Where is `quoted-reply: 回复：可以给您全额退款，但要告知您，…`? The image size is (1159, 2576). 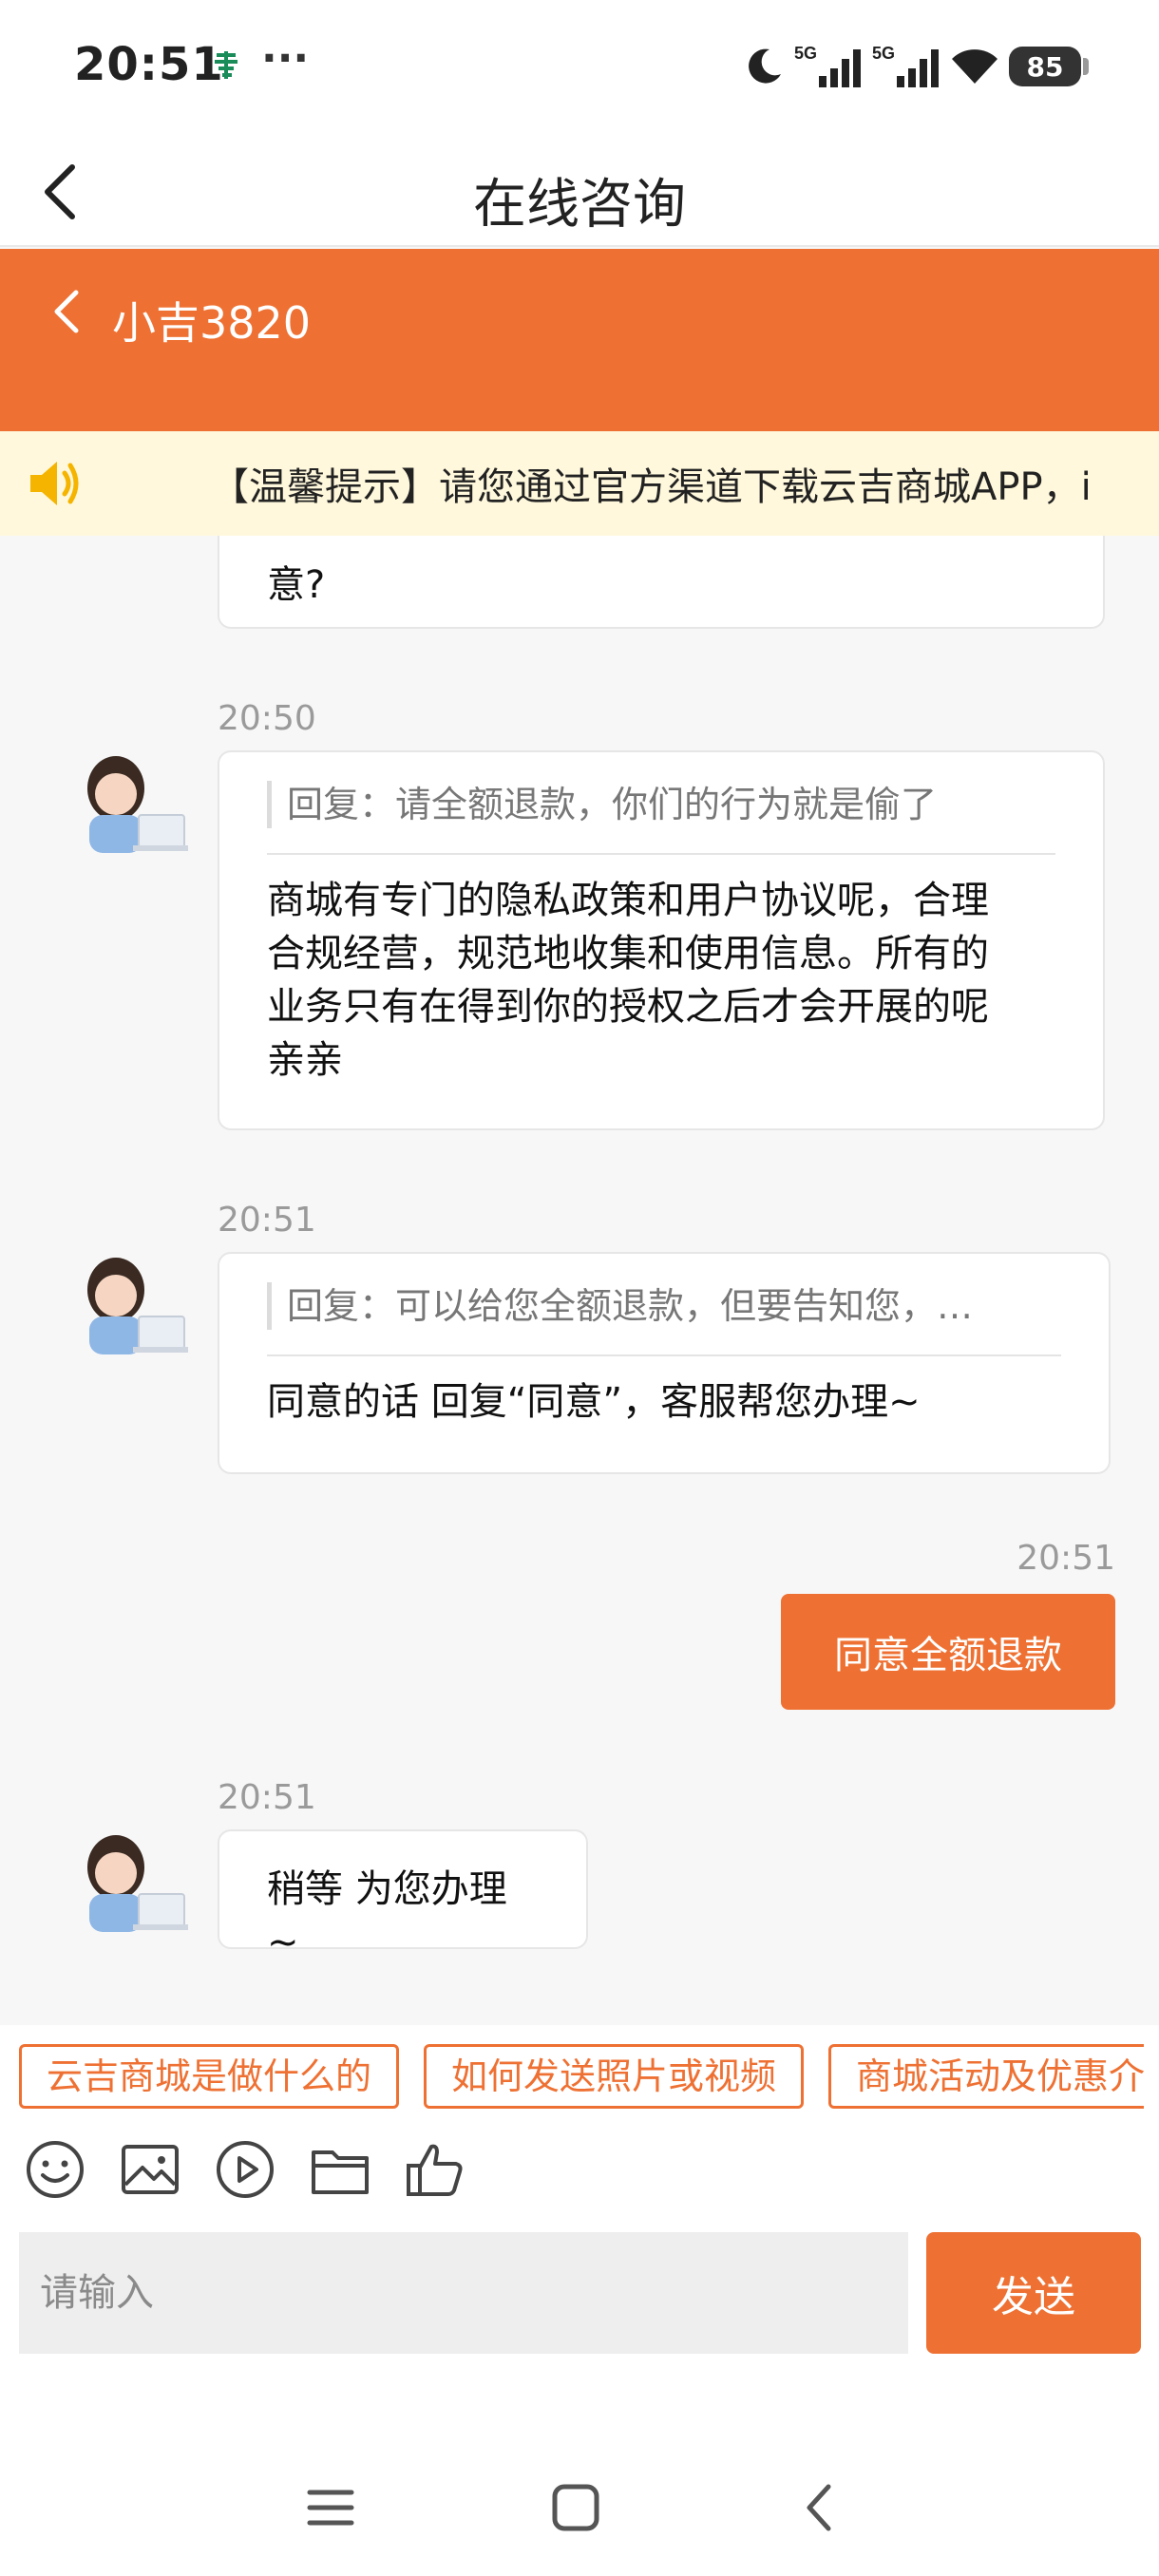
quoted-reply: 回复：可以给您全额退款，但要告知您，… is located at coordinates (664, 1306).